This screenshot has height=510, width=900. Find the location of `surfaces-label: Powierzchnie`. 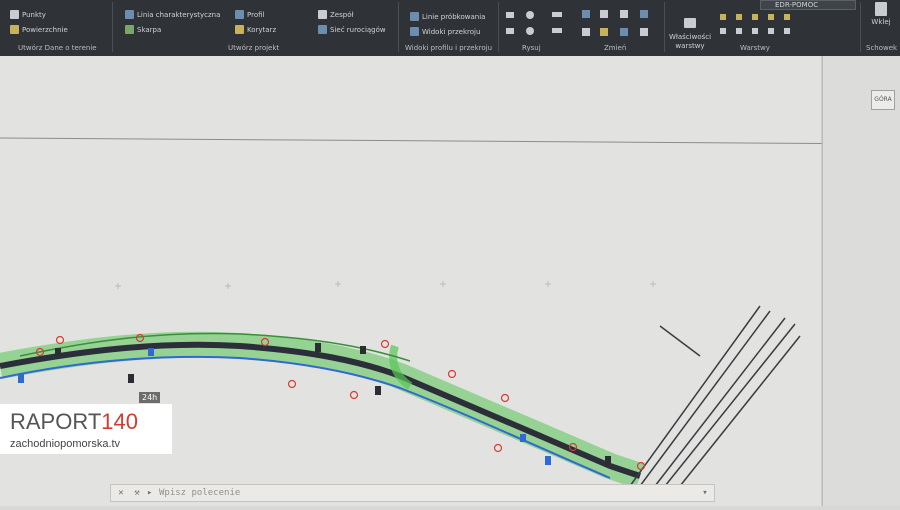

surfaces-label: Powierzchnie is located at coordinates (45, 29).